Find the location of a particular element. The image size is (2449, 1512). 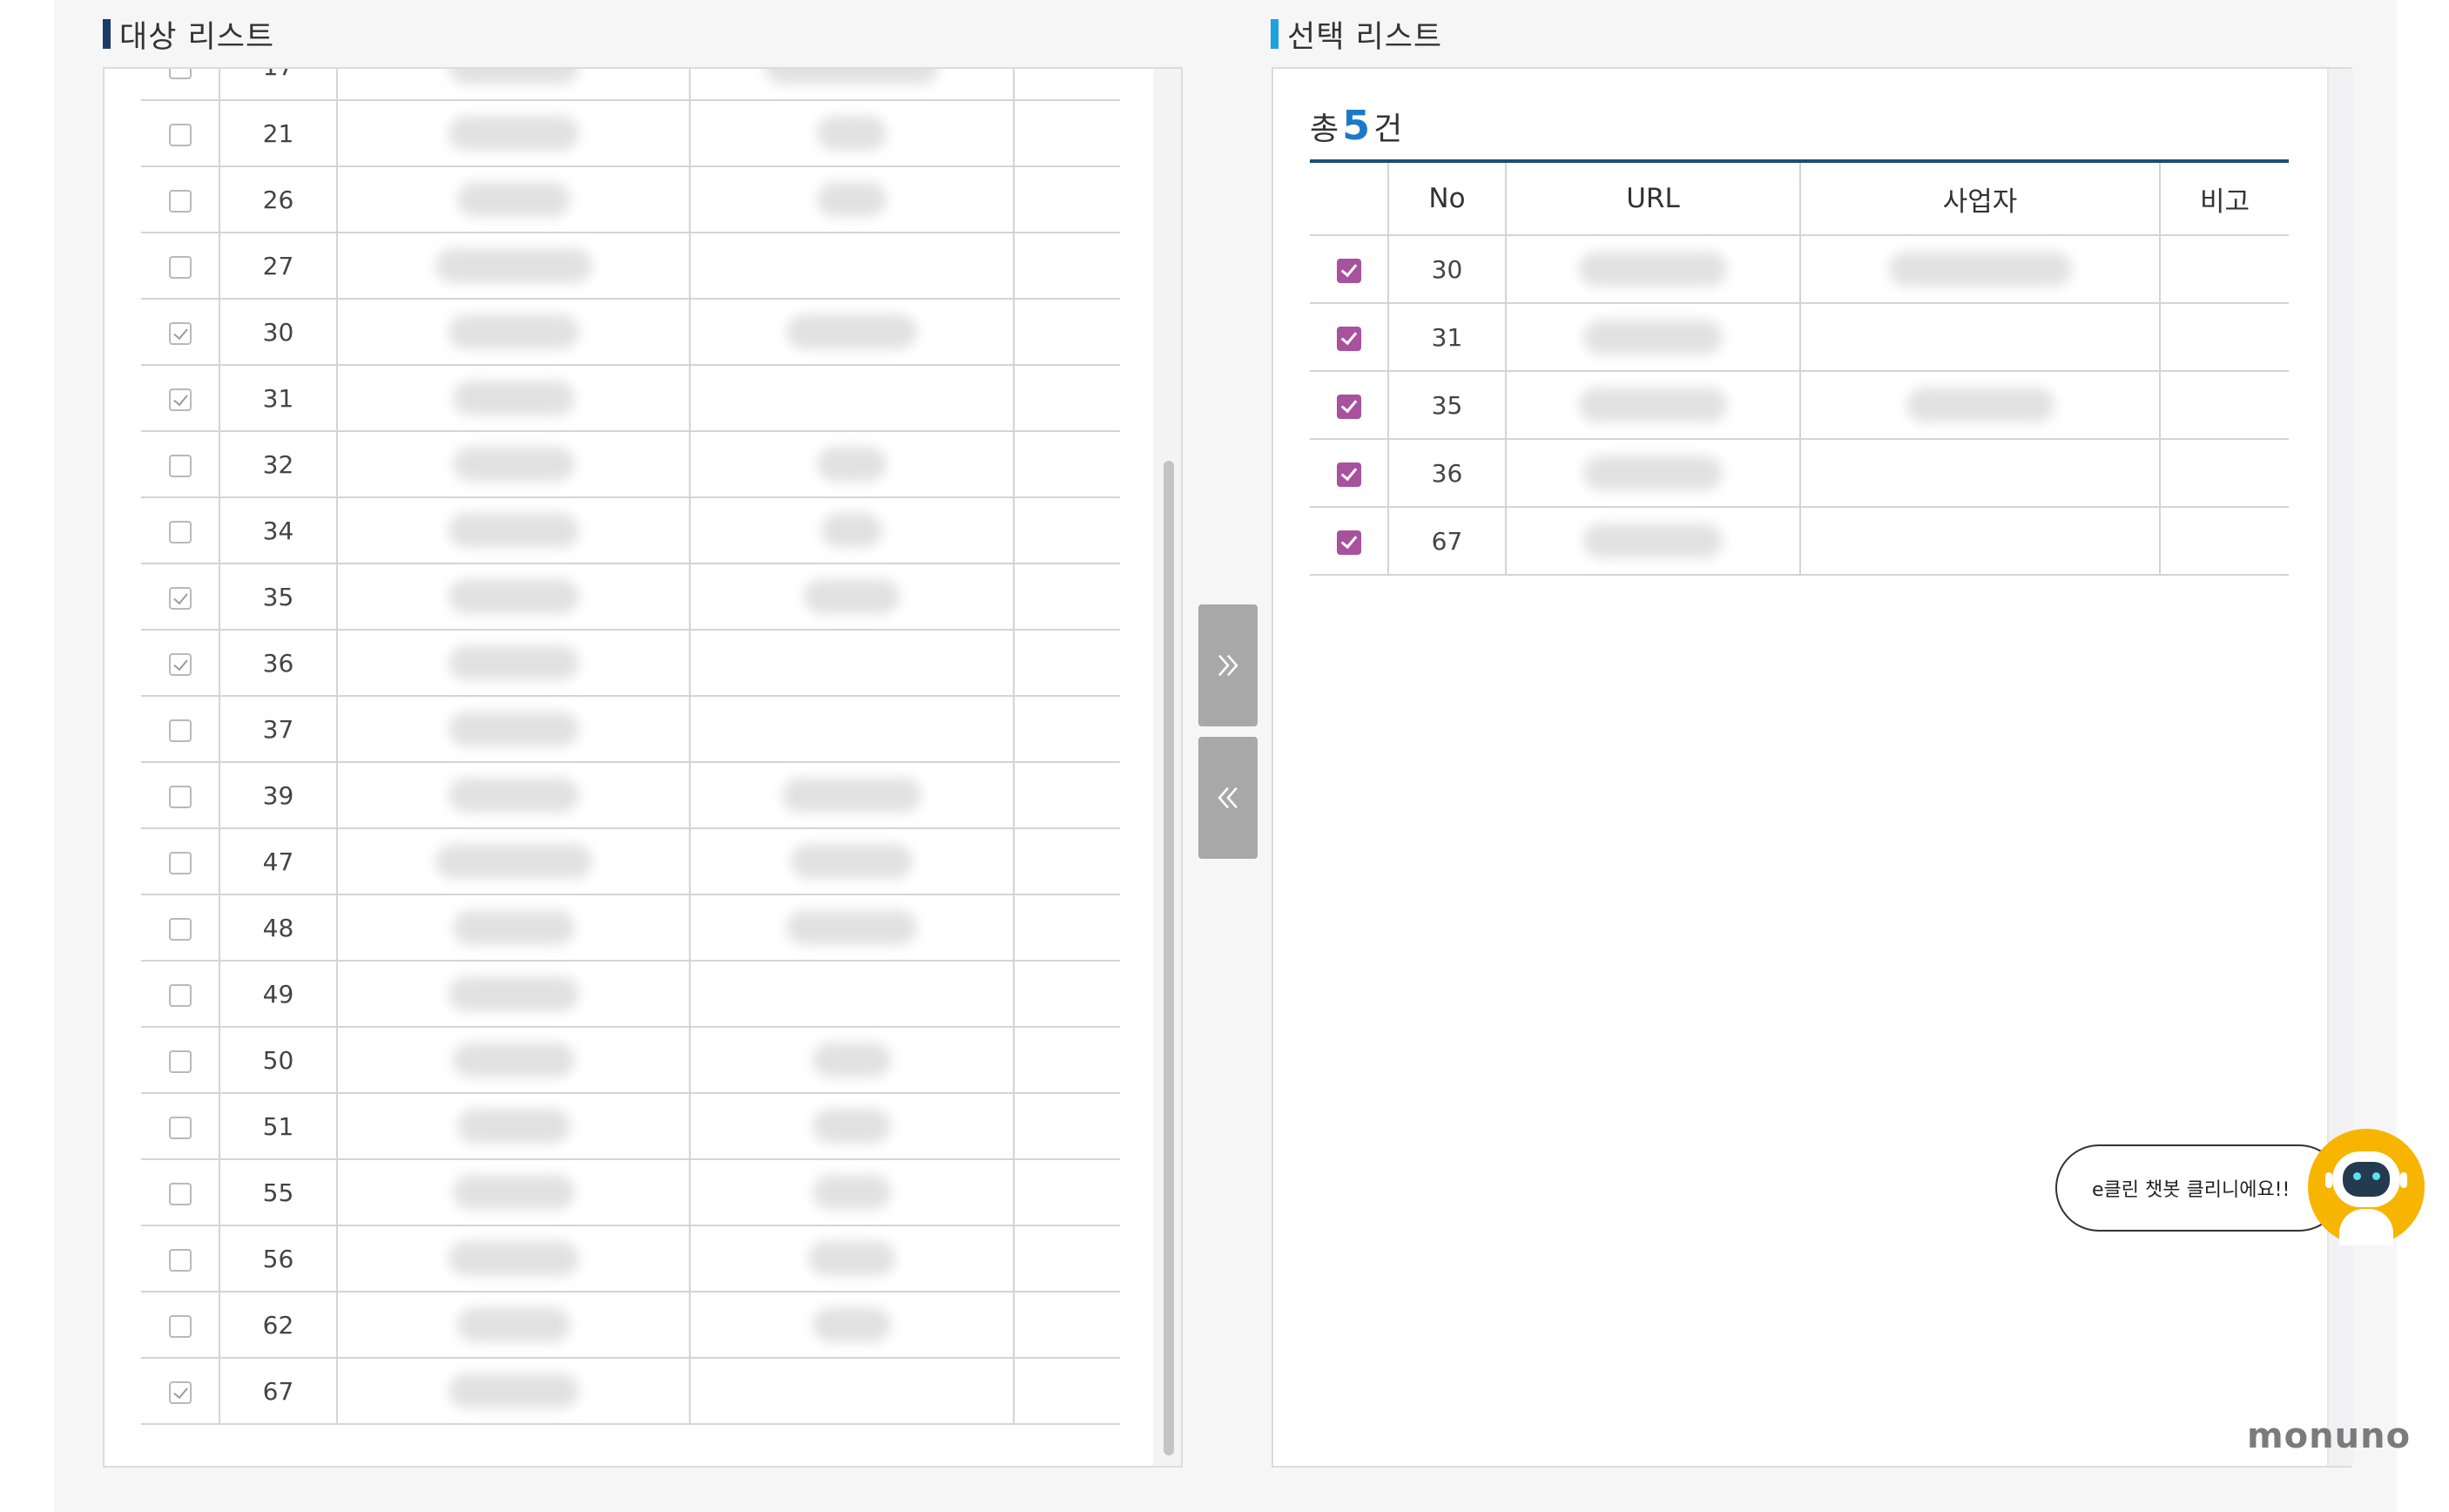

scrollbar-thumb is located at coordinates (1169, 958).